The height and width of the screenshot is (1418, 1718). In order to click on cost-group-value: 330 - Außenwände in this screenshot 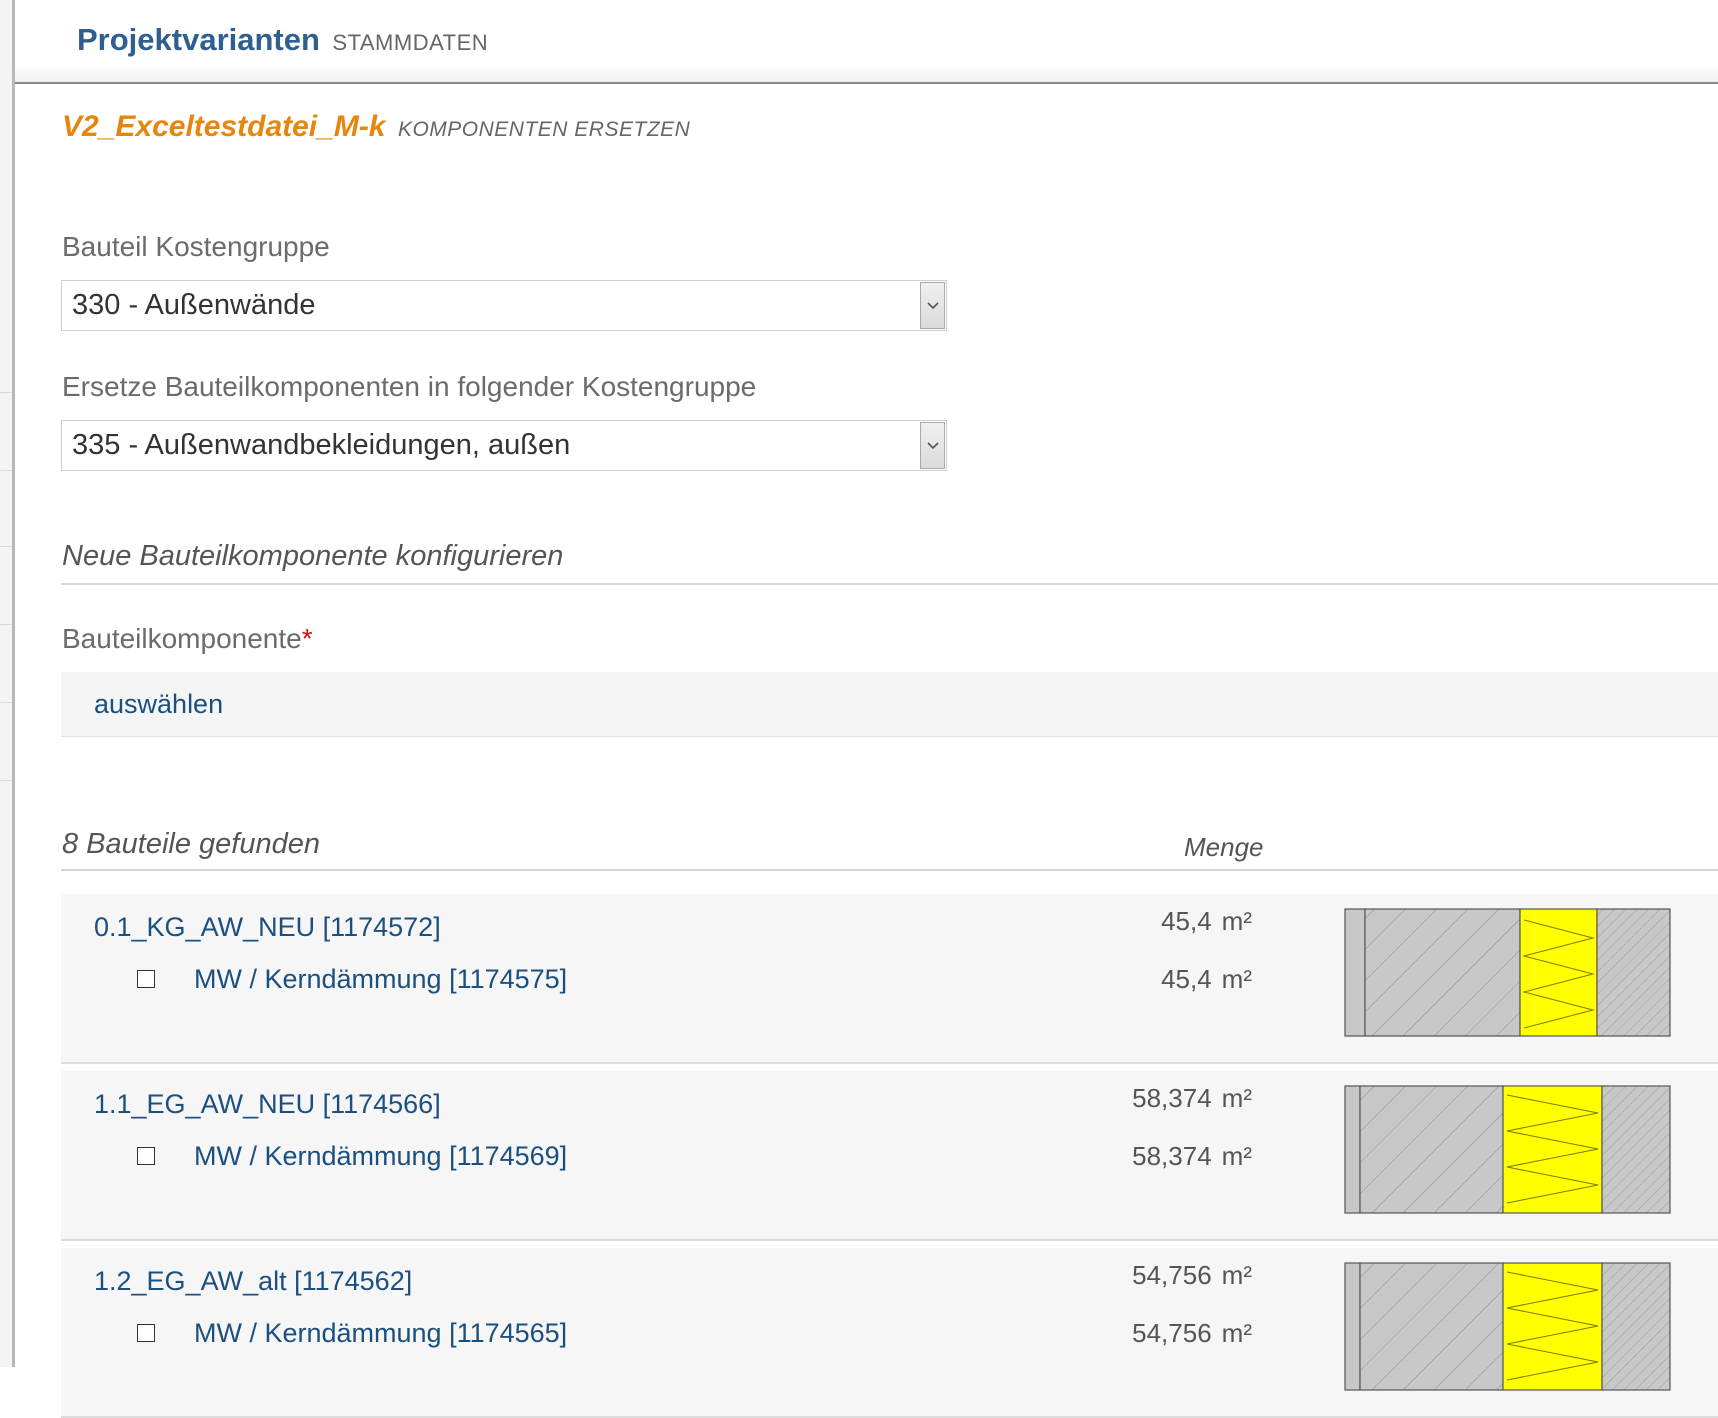, I will do `click(194, 305)`.